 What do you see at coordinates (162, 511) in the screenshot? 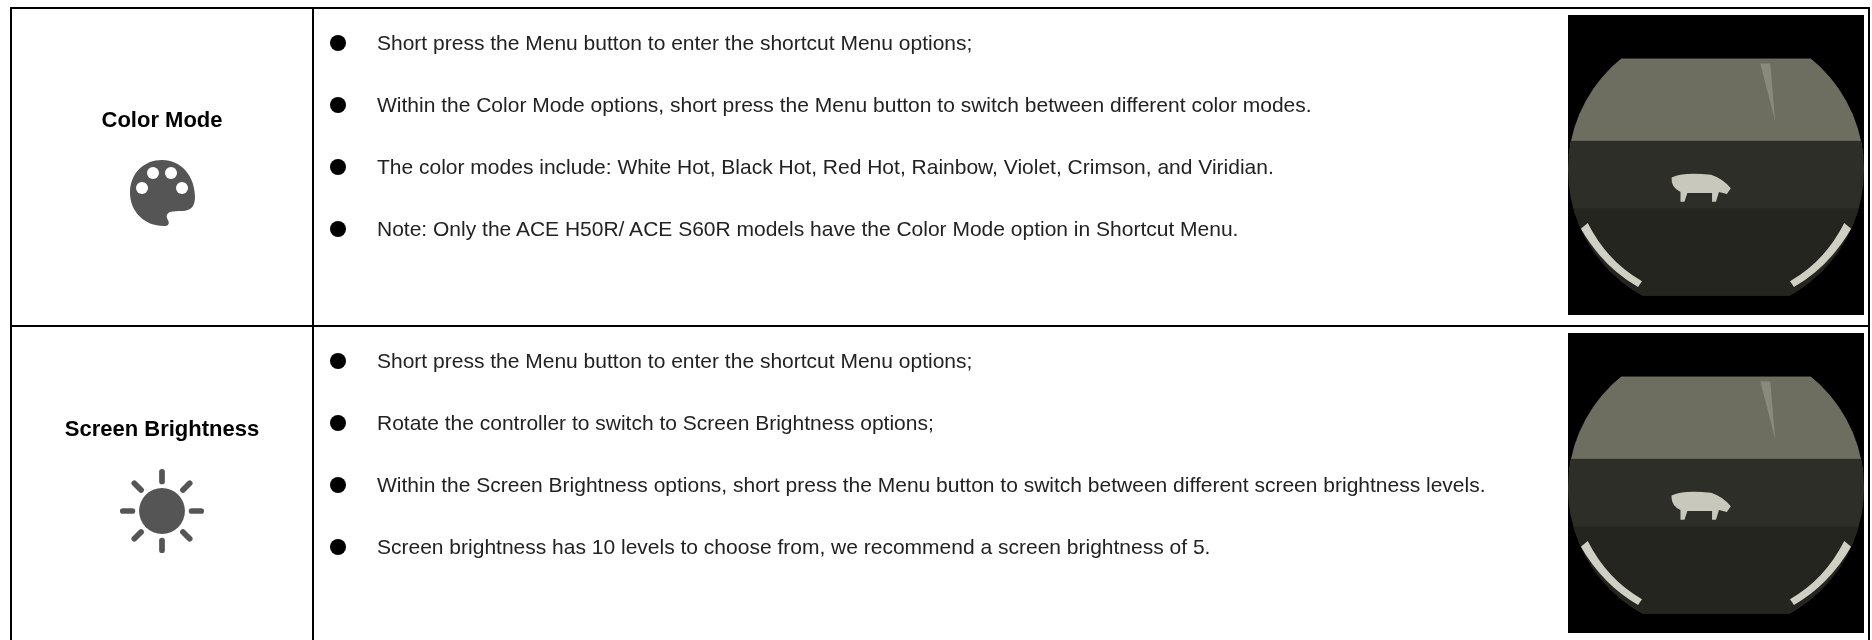
I see `sun-icon` at bounding box center [162, 511].